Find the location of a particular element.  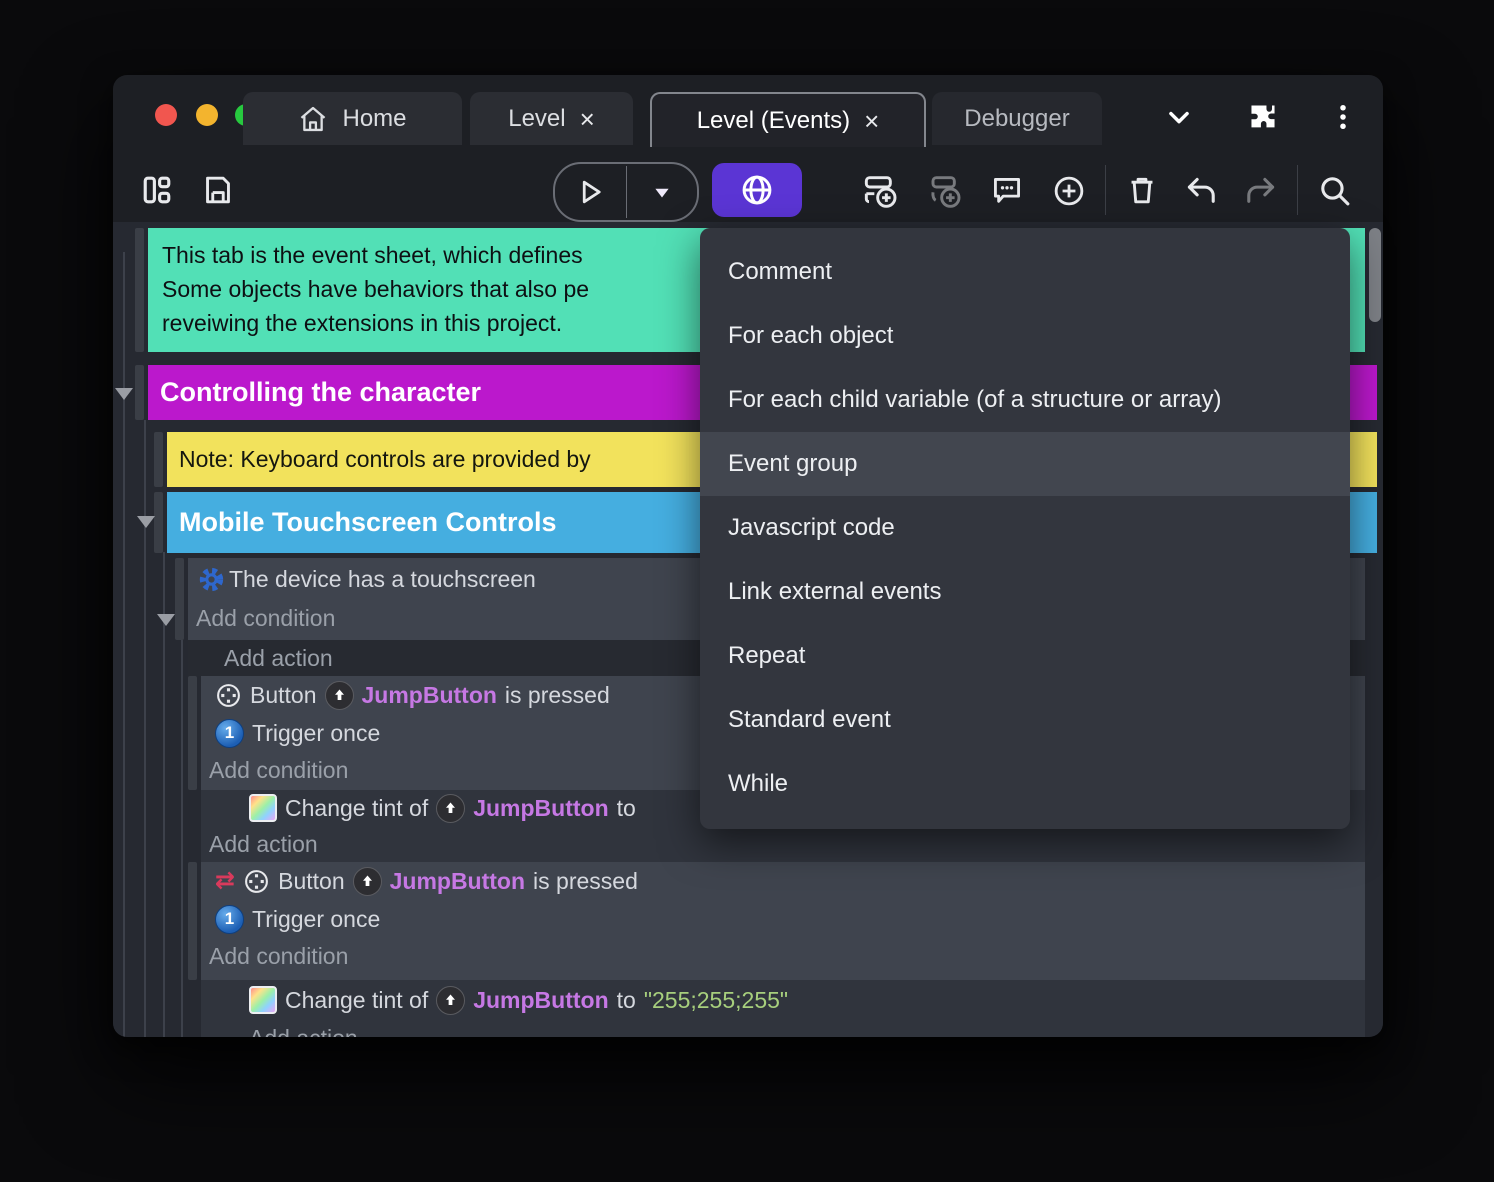

globe-icon is located at coordinates (757, 190).